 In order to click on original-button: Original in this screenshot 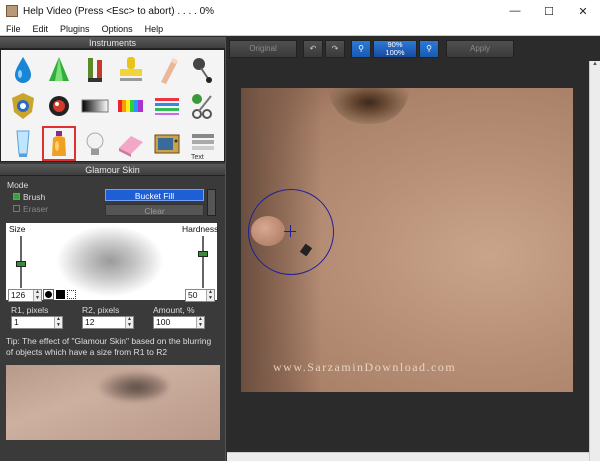, I will do `click(263, 49)`.